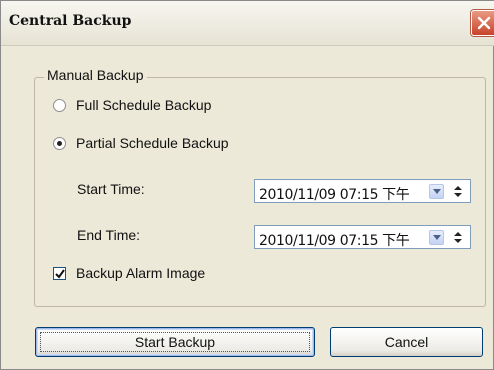 Image resolution: width=494 pixels, height=370 pixels. I want to click on end-time-value: 2010/11/09 07:15 下午, so click(334, 240).